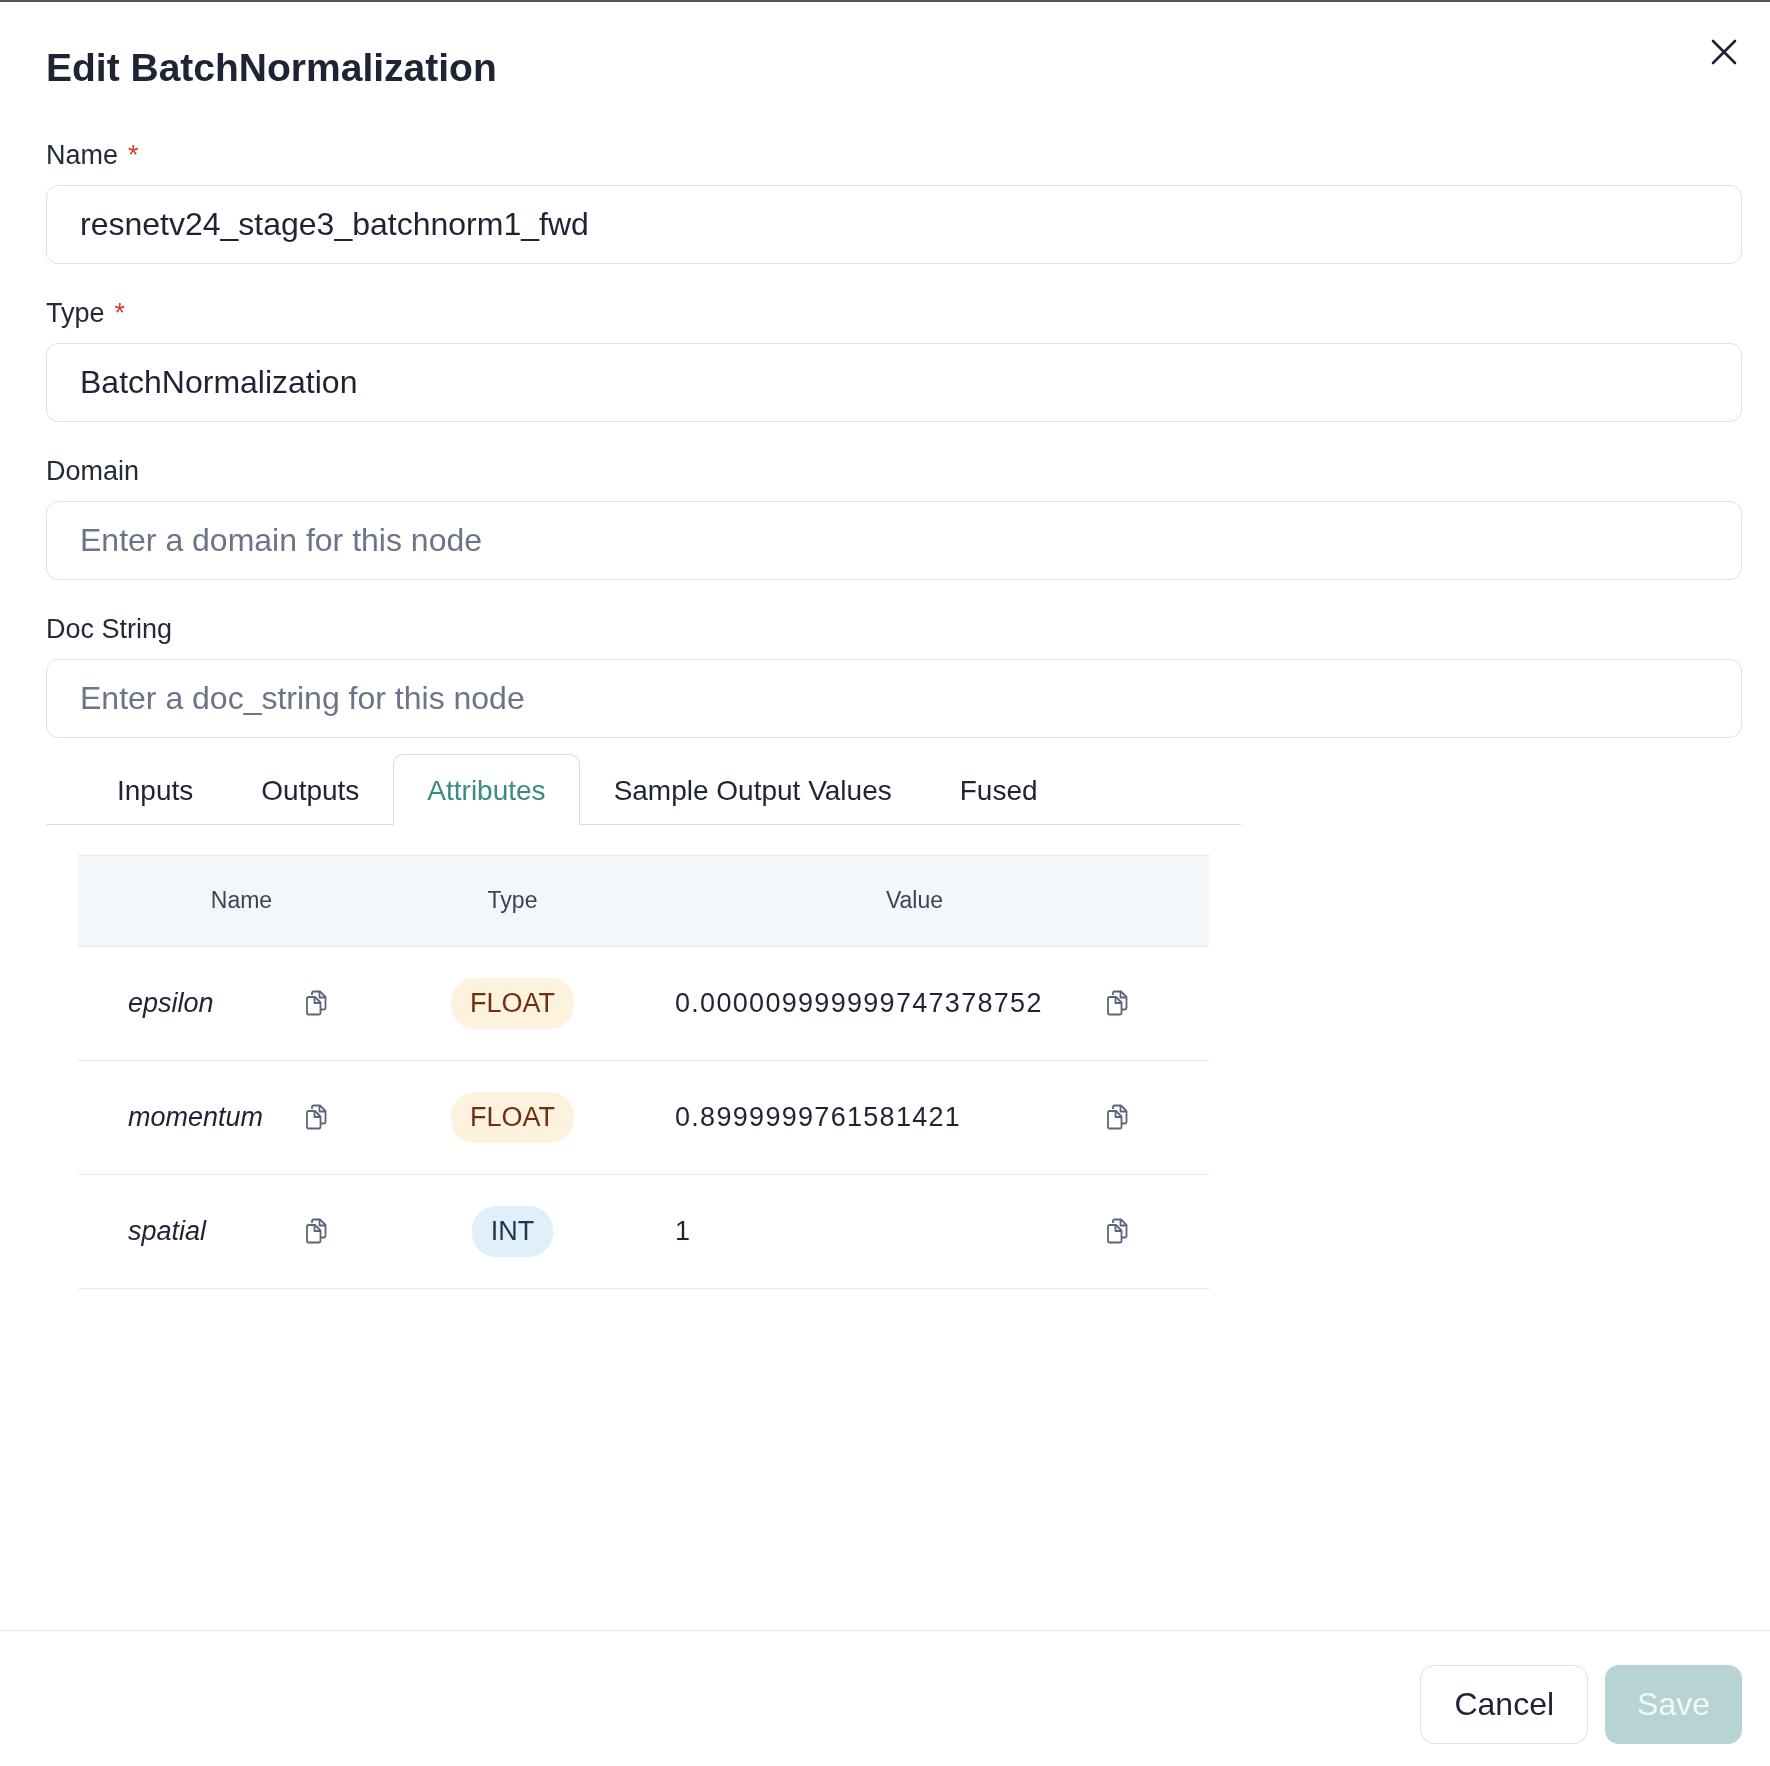 The height and width of the screenshot is (1766, 1770). I want to click on column-header: Name, so click(241, 900).